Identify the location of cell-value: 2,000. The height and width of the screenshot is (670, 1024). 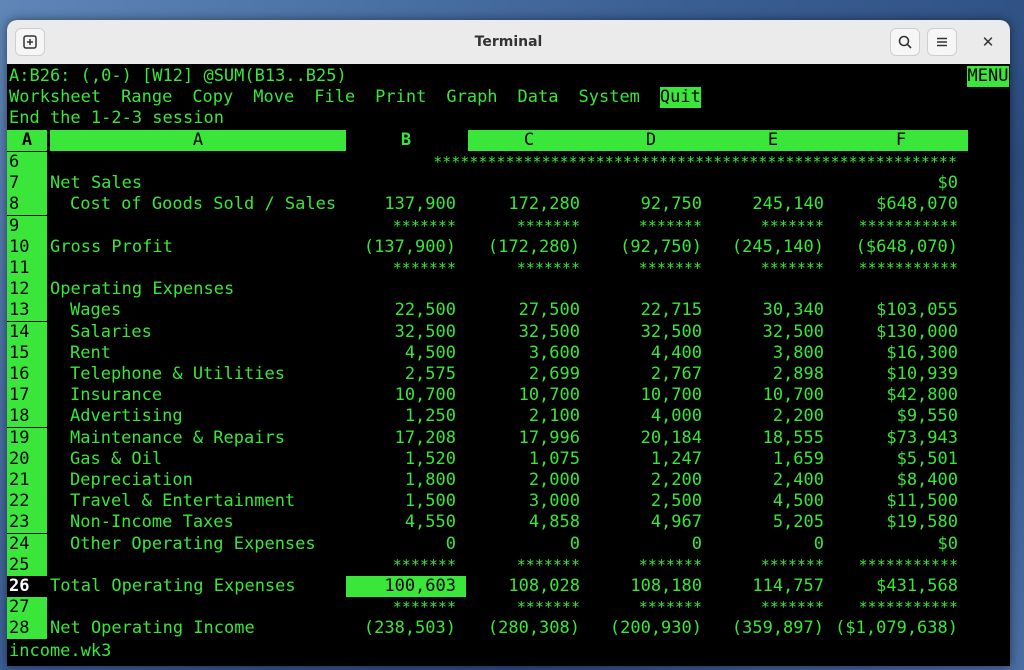
(524, 480).